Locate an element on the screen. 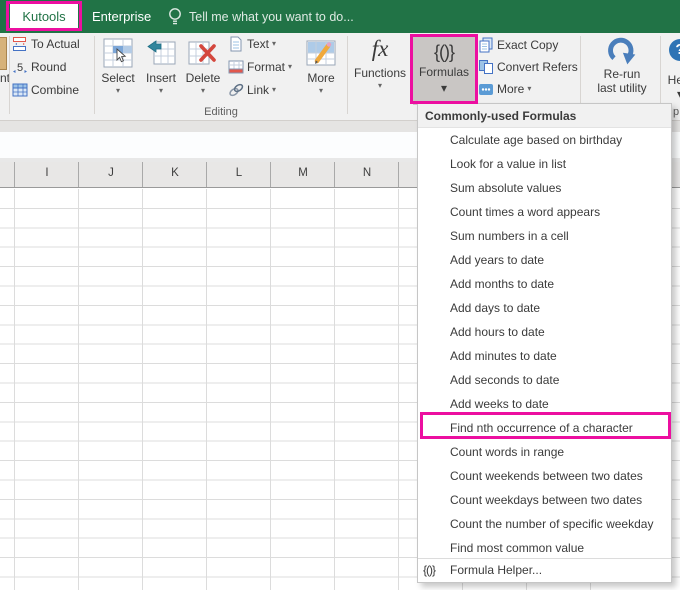 Image resolution: width=680 pixels, height=590 pixels. more-dropdown-button: More ▾ is located at coordinates (504, 89).